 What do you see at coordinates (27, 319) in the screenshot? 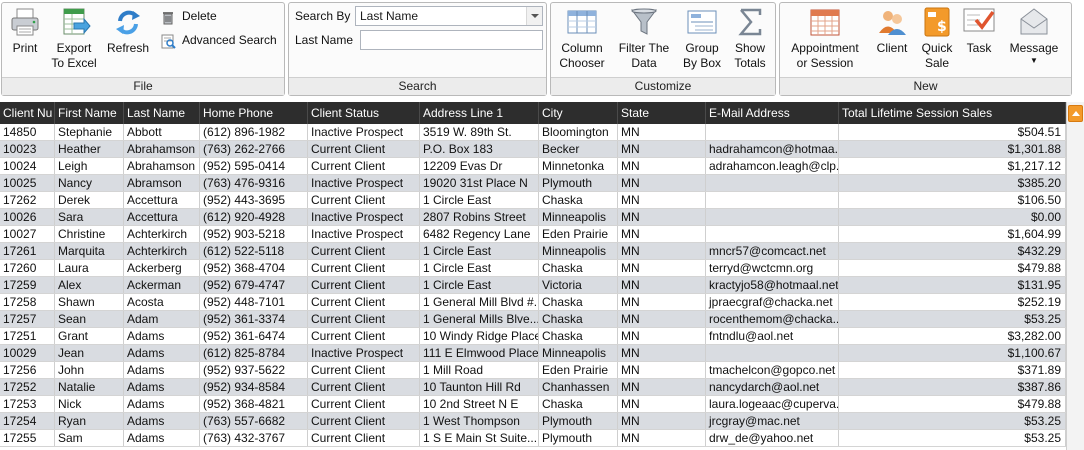
I see `cell-client-number: 17257` at bounding box center [27, 319].